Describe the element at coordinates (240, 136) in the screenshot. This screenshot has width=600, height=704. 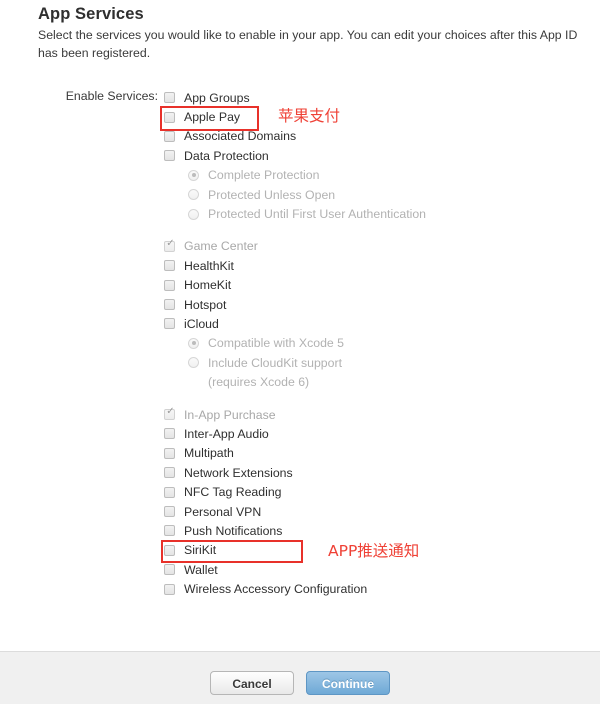
I see `service-label: Associated Domains` at that location.